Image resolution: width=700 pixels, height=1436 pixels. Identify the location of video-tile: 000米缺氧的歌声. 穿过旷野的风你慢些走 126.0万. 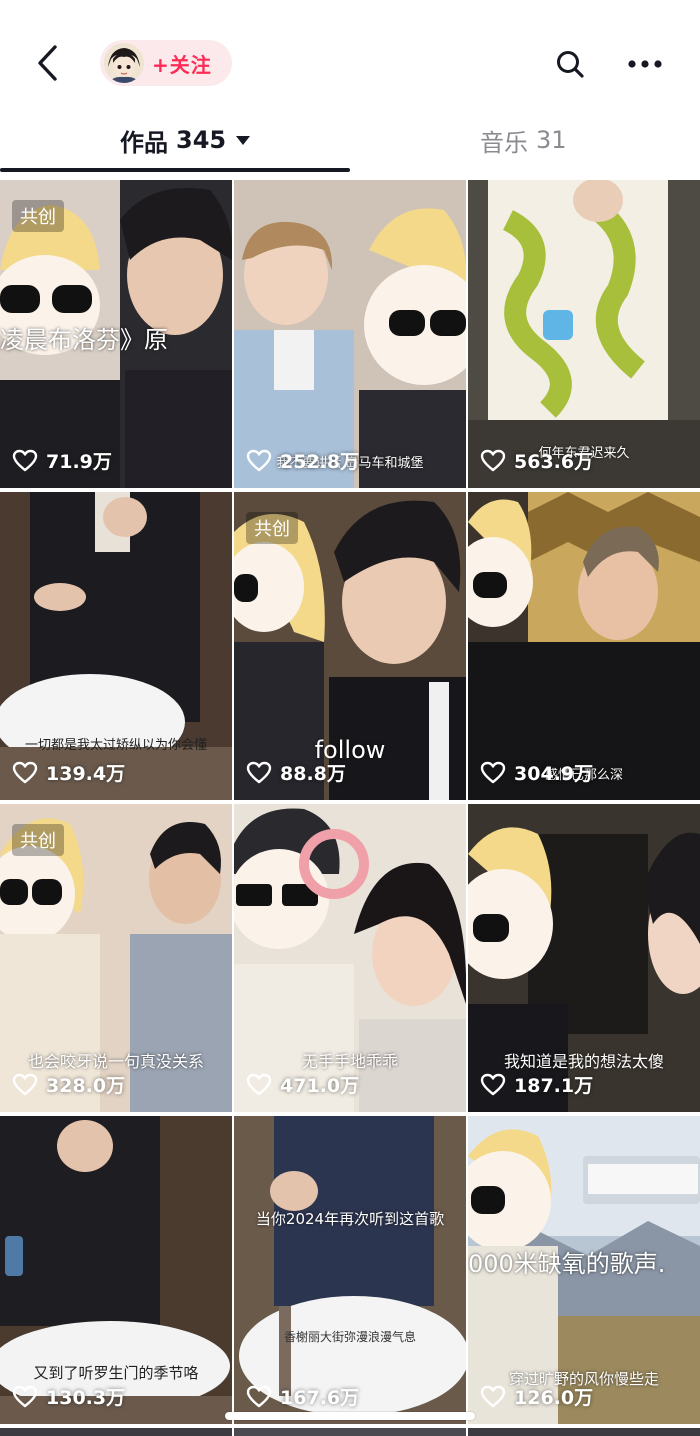
(584, 1270).